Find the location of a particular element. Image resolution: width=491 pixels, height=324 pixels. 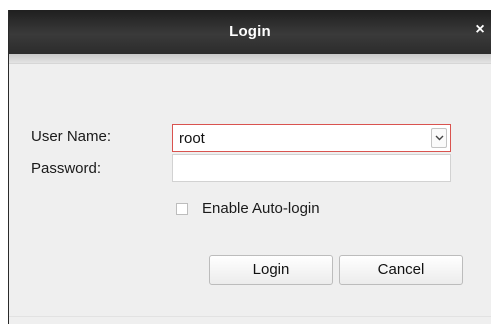

password-field is located at coordinates (311, 168).